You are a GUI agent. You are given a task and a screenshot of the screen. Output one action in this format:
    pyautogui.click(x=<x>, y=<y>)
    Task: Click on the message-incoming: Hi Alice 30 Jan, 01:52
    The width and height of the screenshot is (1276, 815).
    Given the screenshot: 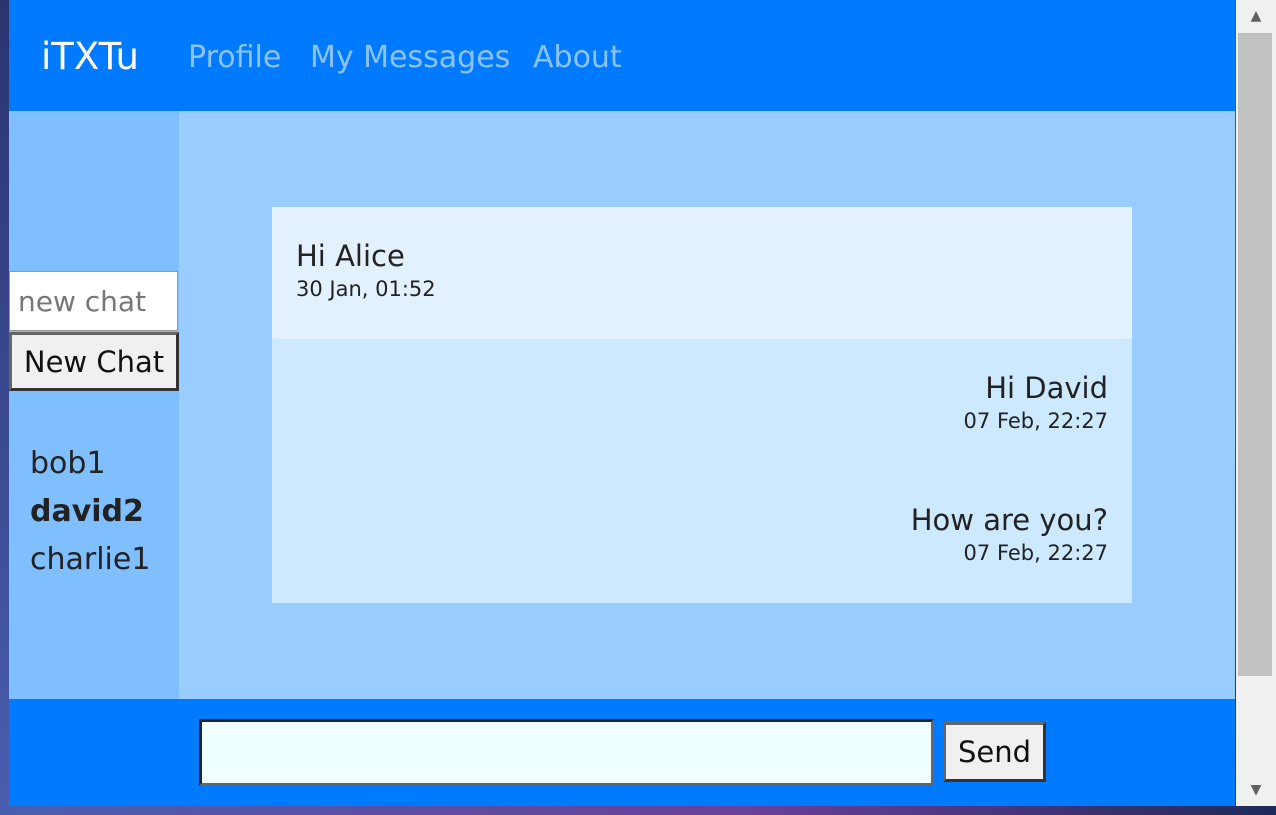 What is the action you would take?
    pyautogui.click(x=702, y=273)
    